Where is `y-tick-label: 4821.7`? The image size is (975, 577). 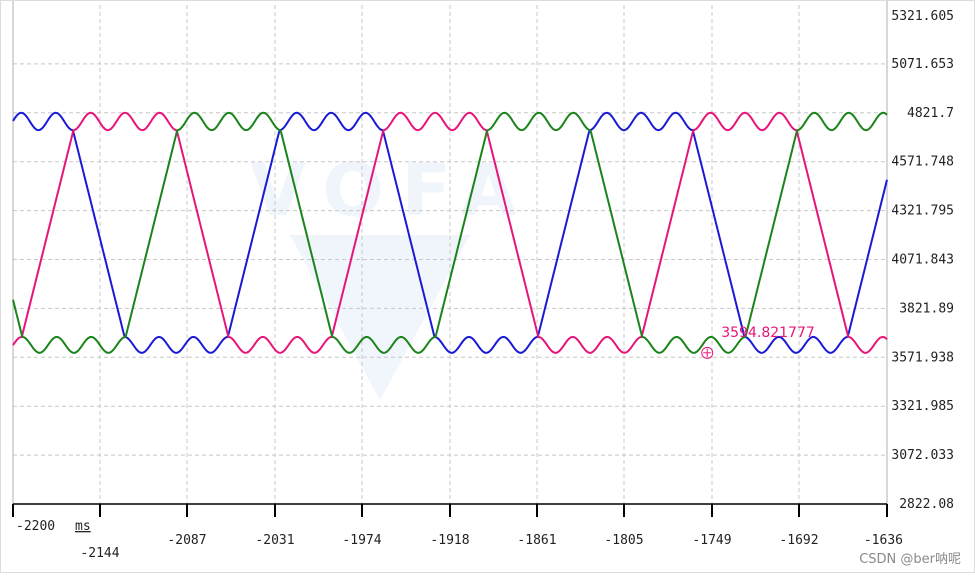 y-tick-label: 4821.7 is located at coordinates (930, 113).